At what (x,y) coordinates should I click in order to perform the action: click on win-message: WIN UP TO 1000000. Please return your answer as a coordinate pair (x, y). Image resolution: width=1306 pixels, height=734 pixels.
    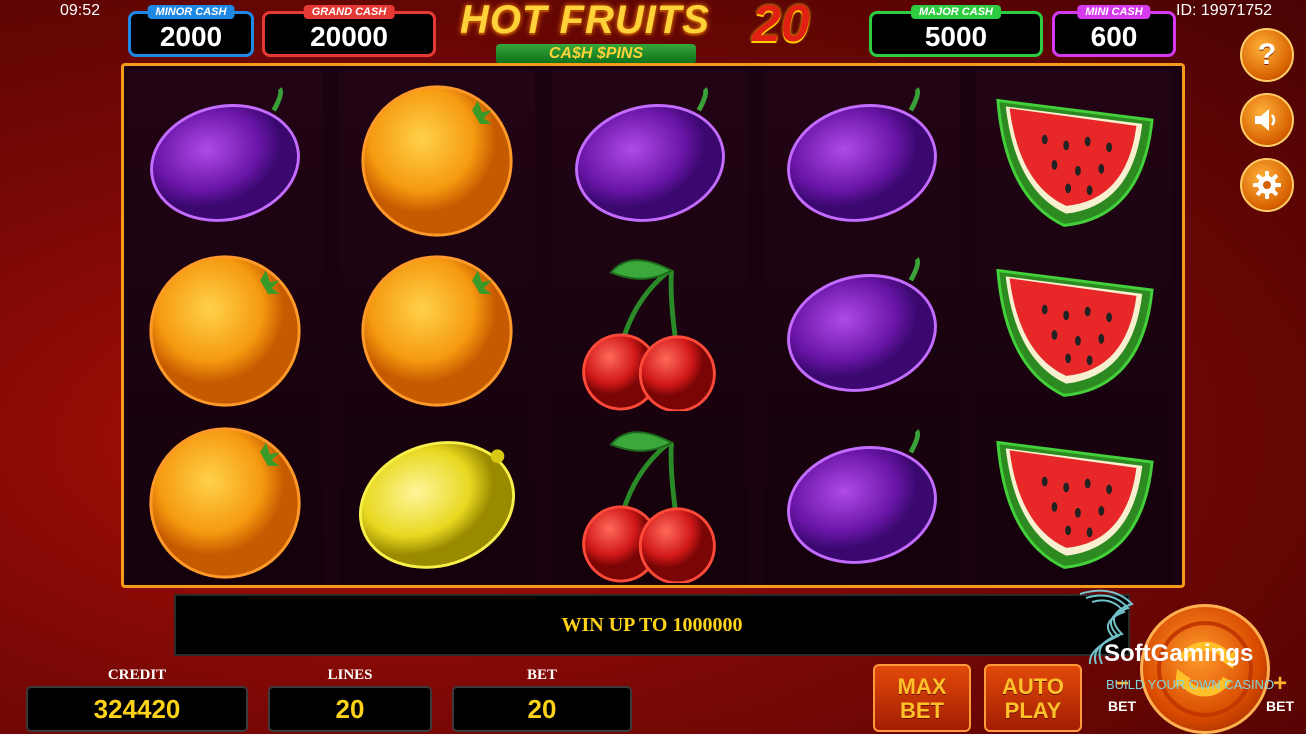
    Looking at the image, I should click on (652, 625).